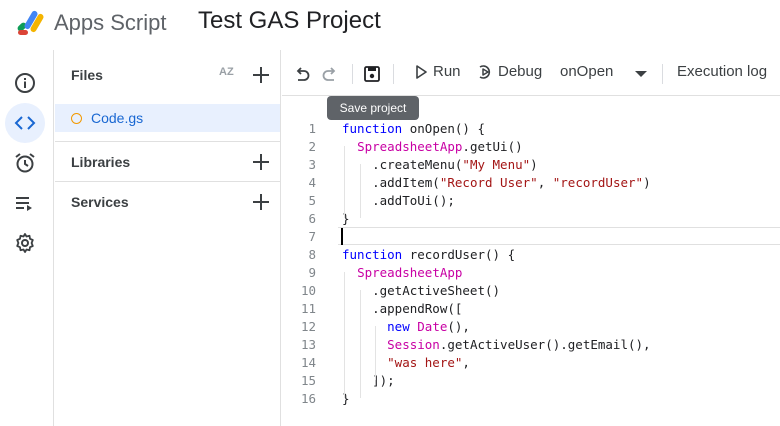  I want to click on libraries-title: Libraries, so click(101, 161).